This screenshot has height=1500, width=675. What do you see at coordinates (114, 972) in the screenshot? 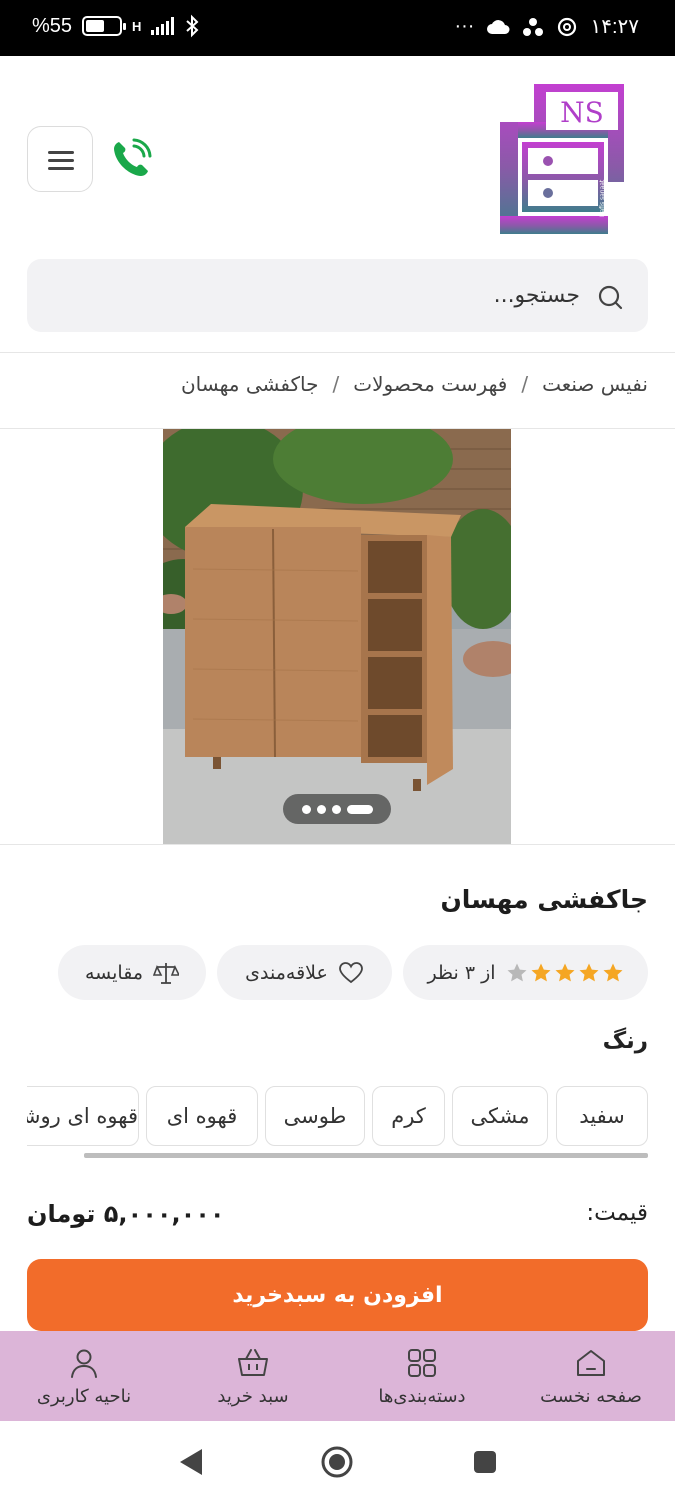
I see `compare-label: مقایسه` at bounding box center [114, 972].